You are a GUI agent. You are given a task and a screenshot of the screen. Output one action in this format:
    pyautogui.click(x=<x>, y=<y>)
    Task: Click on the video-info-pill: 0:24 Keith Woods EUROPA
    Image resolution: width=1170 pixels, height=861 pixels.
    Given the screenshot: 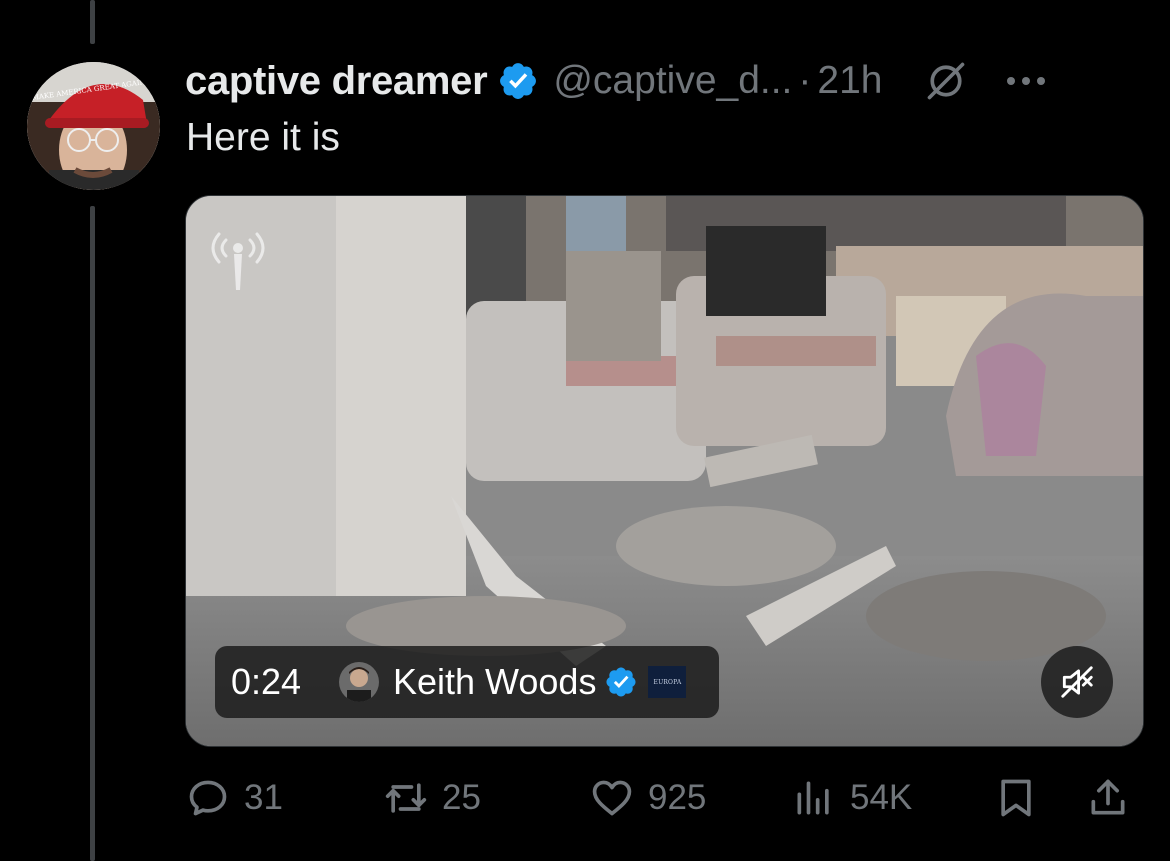 What is the action you would take?
    pyautogui.click(x=467, y=682)
    